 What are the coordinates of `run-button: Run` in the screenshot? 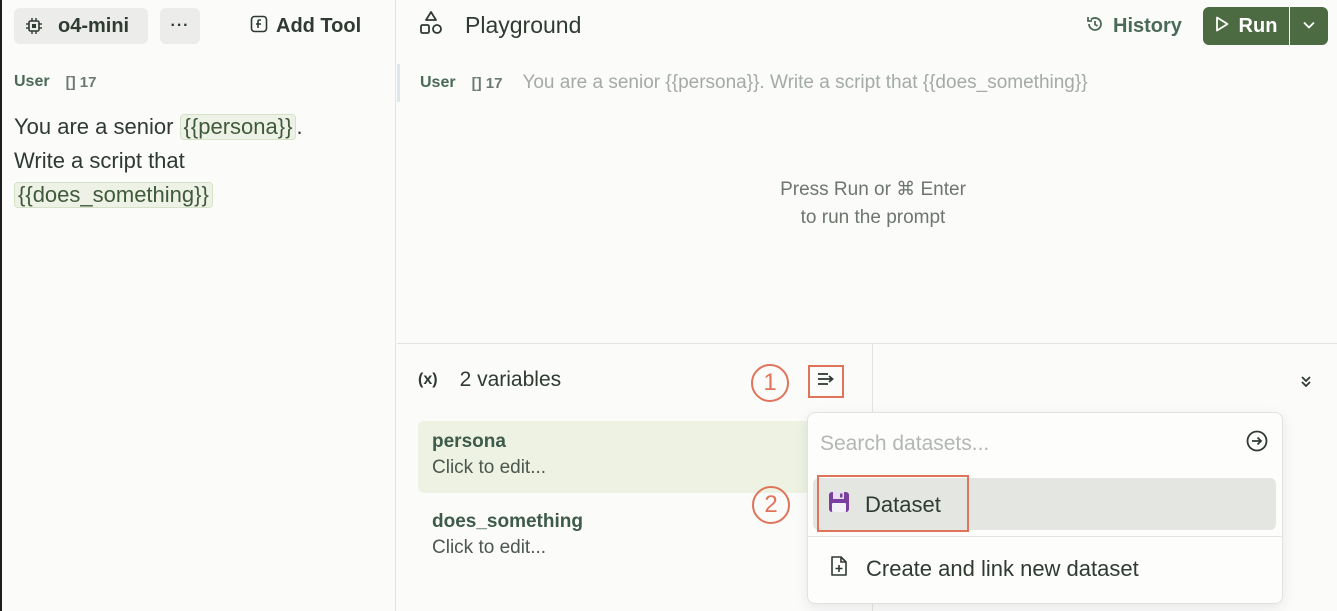 It's located at (1246, 26).